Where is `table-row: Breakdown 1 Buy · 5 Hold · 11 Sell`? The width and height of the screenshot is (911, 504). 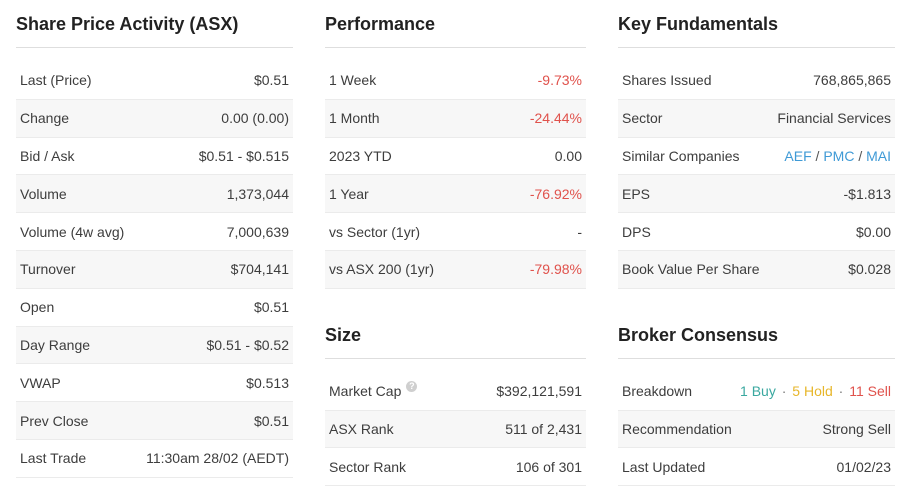 table-row: Breakdown 1 Buy · 5 Hold · 11 Sell is located at coordinates (756, 392).